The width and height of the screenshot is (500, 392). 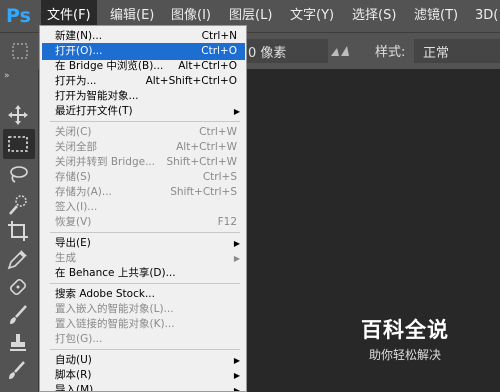 I want to click on watermark-title: 百科全说, so click(x=405, y=330).